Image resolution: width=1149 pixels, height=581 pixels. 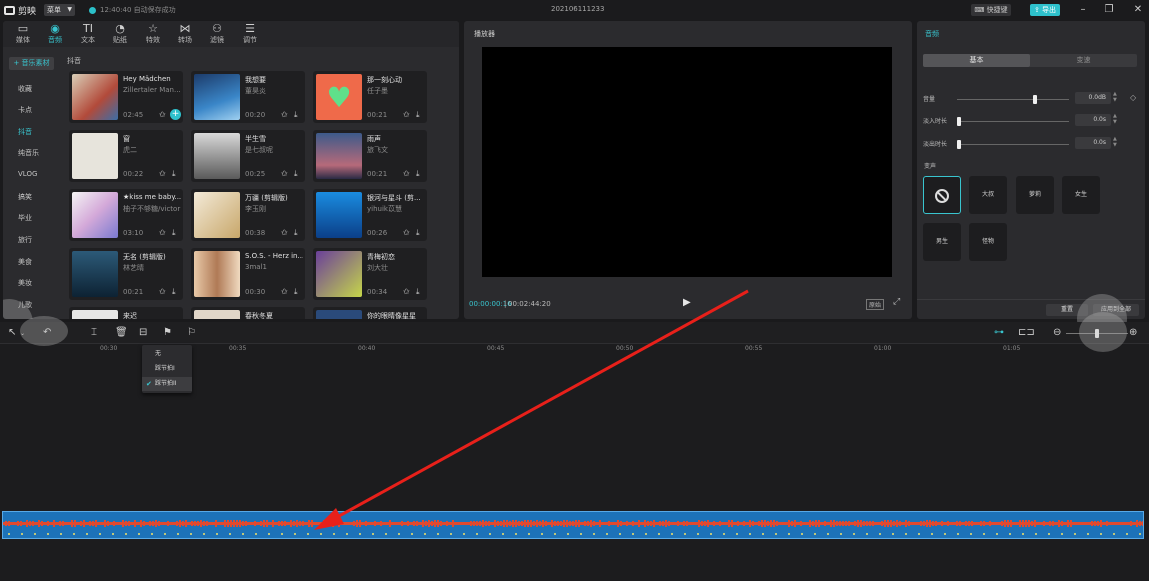 What do you see at coordinates (988, 242) in the screenshot?
I see `voice-monster: 怪物` at bounding box center [988, 242].